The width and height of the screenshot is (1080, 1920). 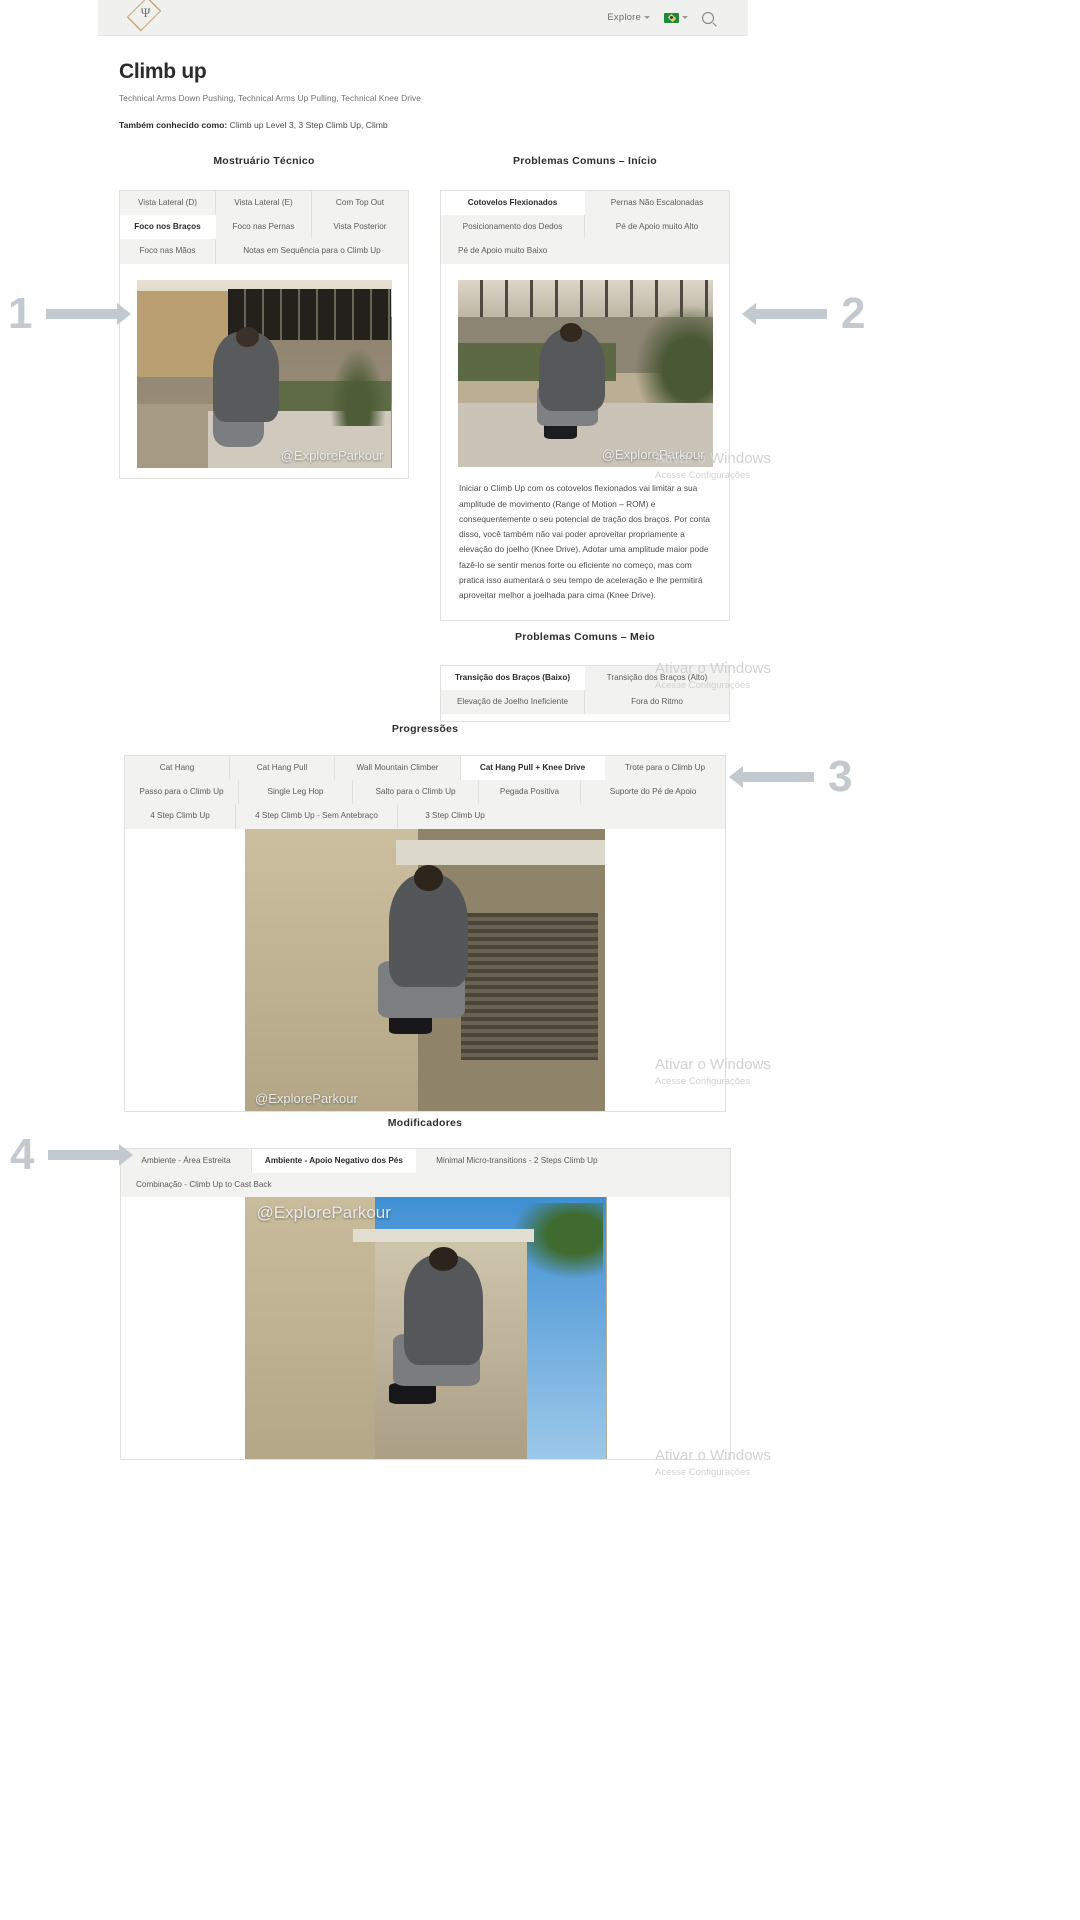 I want to click on tab-cat-hang-pull-knee-drive: Cat Hang Pull + Knee Drive, so click(x=533, y=768).